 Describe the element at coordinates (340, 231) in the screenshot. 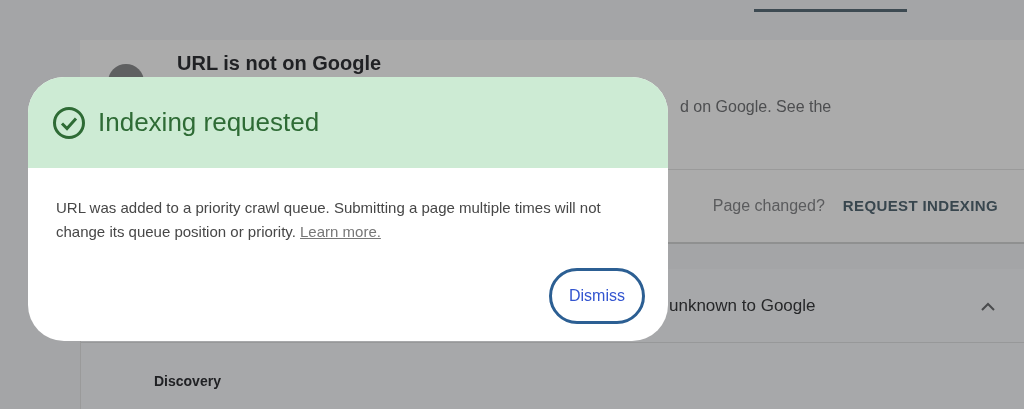

I see `learn-more-link: Learn more.` at that location.